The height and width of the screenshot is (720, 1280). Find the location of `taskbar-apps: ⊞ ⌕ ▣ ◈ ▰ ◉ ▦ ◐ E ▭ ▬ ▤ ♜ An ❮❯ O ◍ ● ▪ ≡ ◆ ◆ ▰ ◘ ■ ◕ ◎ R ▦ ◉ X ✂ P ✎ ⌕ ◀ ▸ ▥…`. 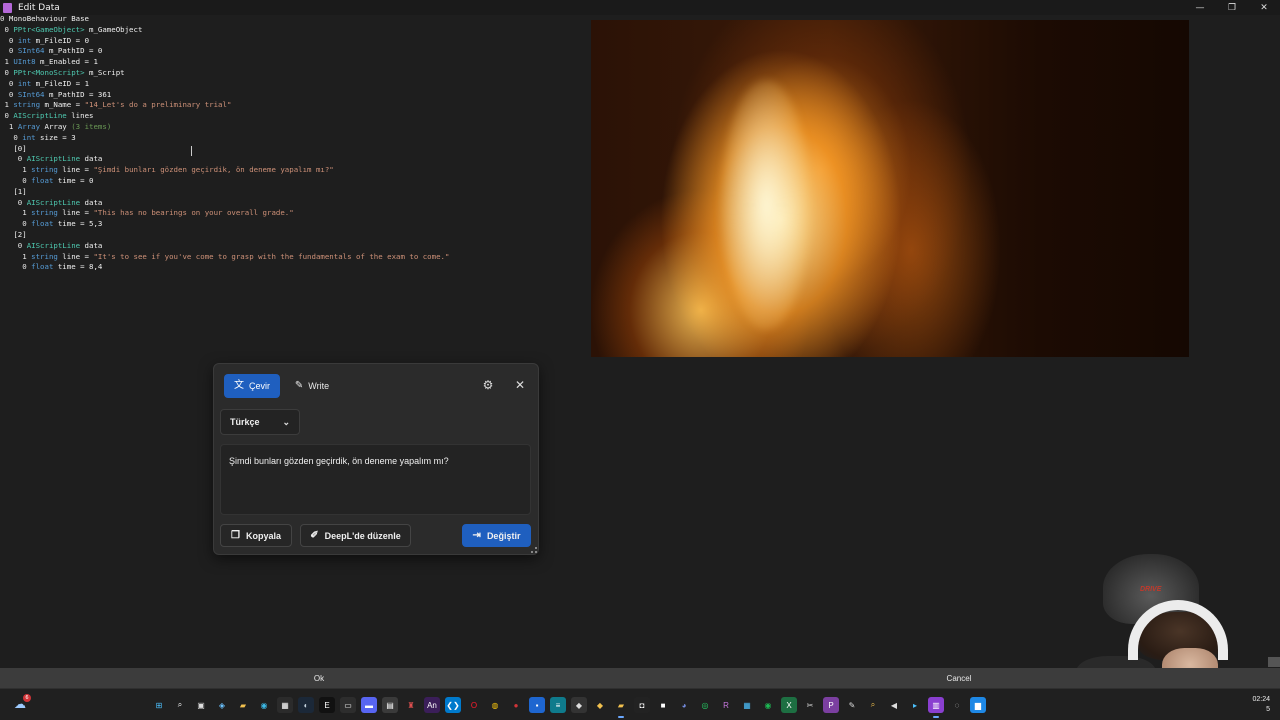

taskbar-apps: ⊞ ⌕ ▣ ◈ ▰ ◉ ▦ ◐ E ▭ ▬ ▤ ♜ An ❮❯ O ◍ ● ▪ ≡ ◆ ◆ ▰ ◘ ■ ◕ ◎ R ▦ ◉ X ✂ P ✎ ⌕ ◀ ▸ ▥… is located at coordinates (568, 707).